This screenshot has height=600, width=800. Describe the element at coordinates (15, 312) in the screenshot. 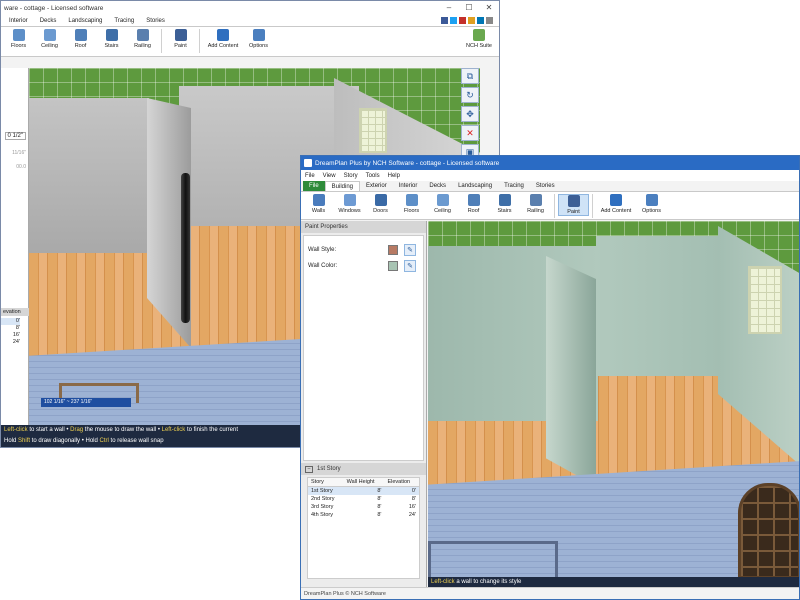

I see `table-header: evation` at that location.